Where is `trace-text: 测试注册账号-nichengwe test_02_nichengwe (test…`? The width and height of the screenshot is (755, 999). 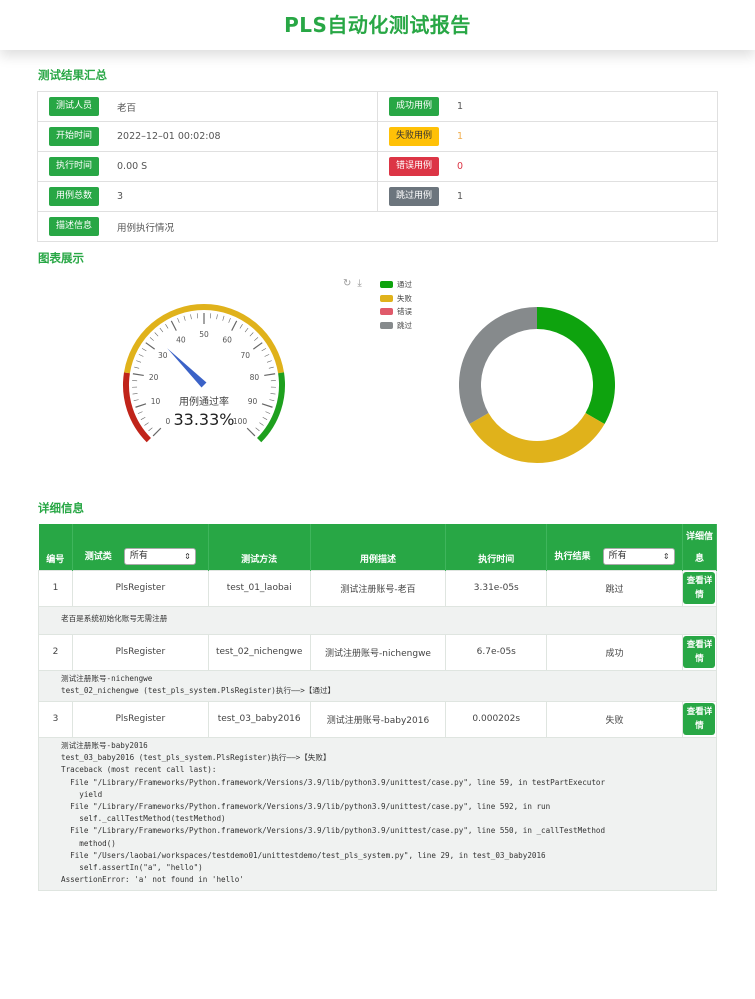
trace-text: 测试注册账号-nichengwe test_02_nichengwe (test… is located at coordinates (377, 685).